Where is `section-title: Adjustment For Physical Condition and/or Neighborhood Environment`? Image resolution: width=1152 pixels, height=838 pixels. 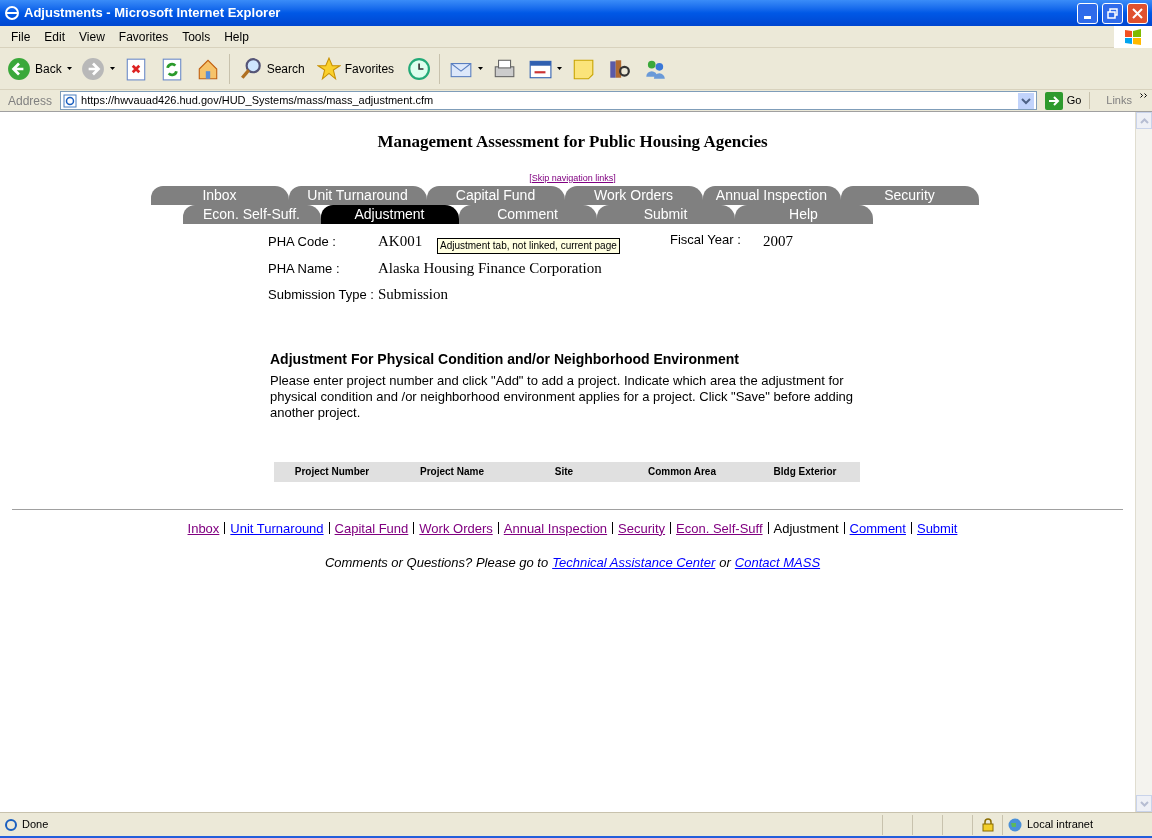 section-title: Adjustment For Physical Condition and/or Neighborhood Environment is located at coordinates (505, 359).